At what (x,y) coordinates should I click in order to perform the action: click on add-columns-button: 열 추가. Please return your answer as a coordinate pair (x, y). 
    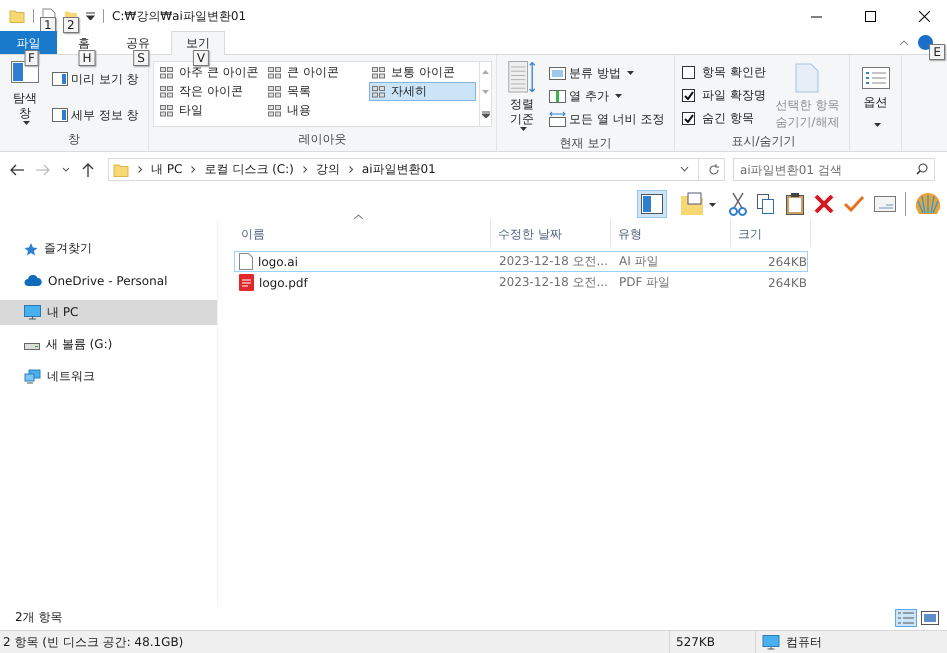
    Looking at the image, I should click on (606, 96).